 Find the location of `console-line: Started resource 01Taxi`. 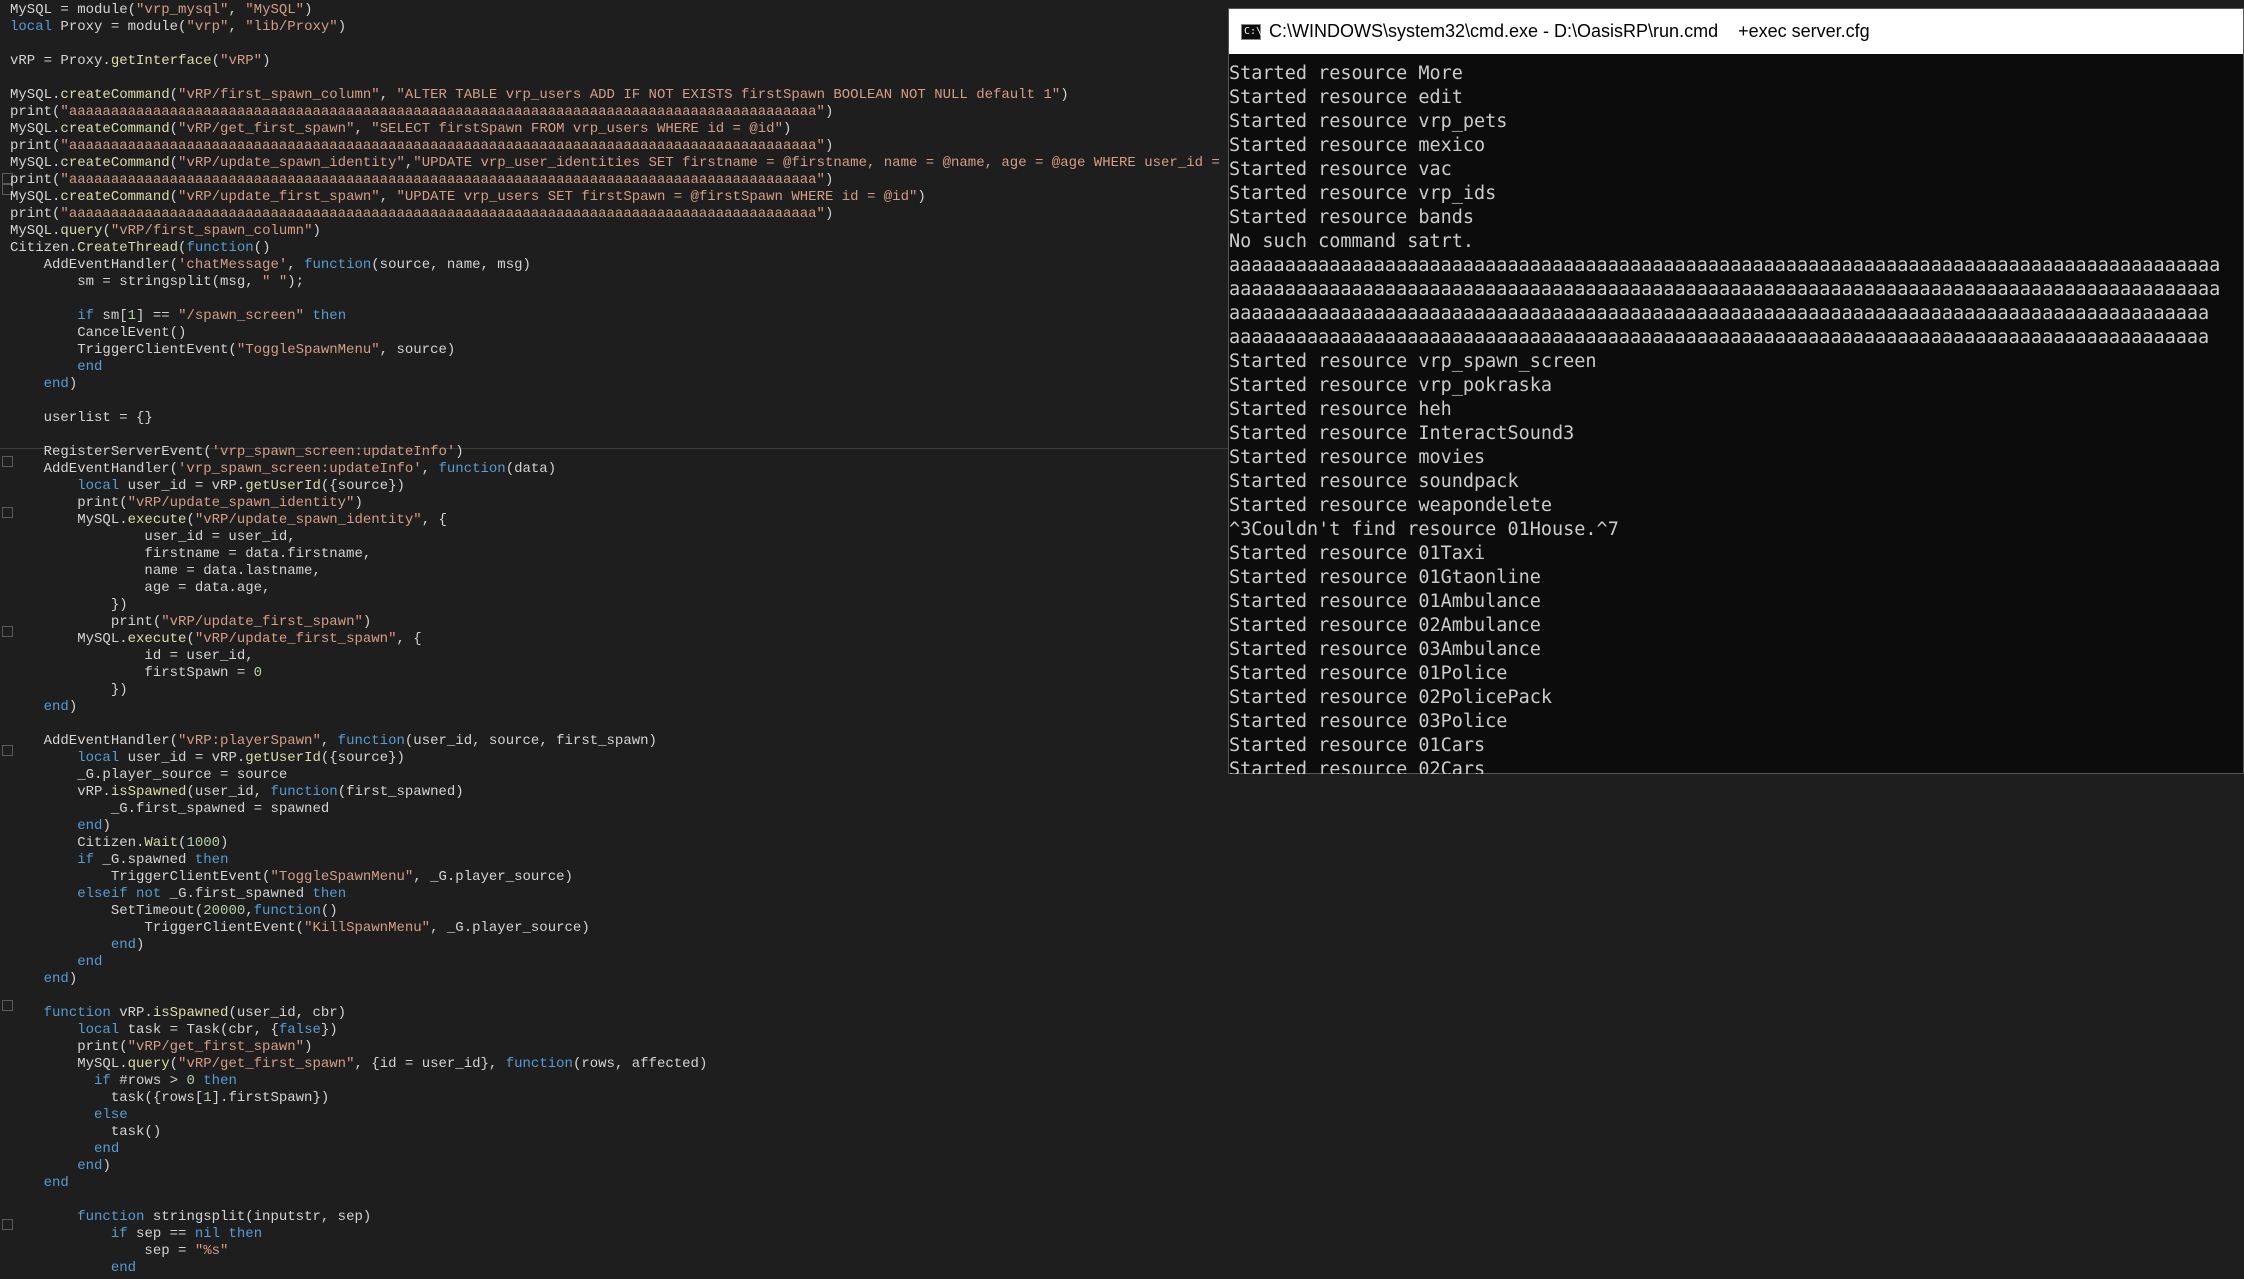

console-line: Started resource 01Taxi is located at coordinates (1357, 553).